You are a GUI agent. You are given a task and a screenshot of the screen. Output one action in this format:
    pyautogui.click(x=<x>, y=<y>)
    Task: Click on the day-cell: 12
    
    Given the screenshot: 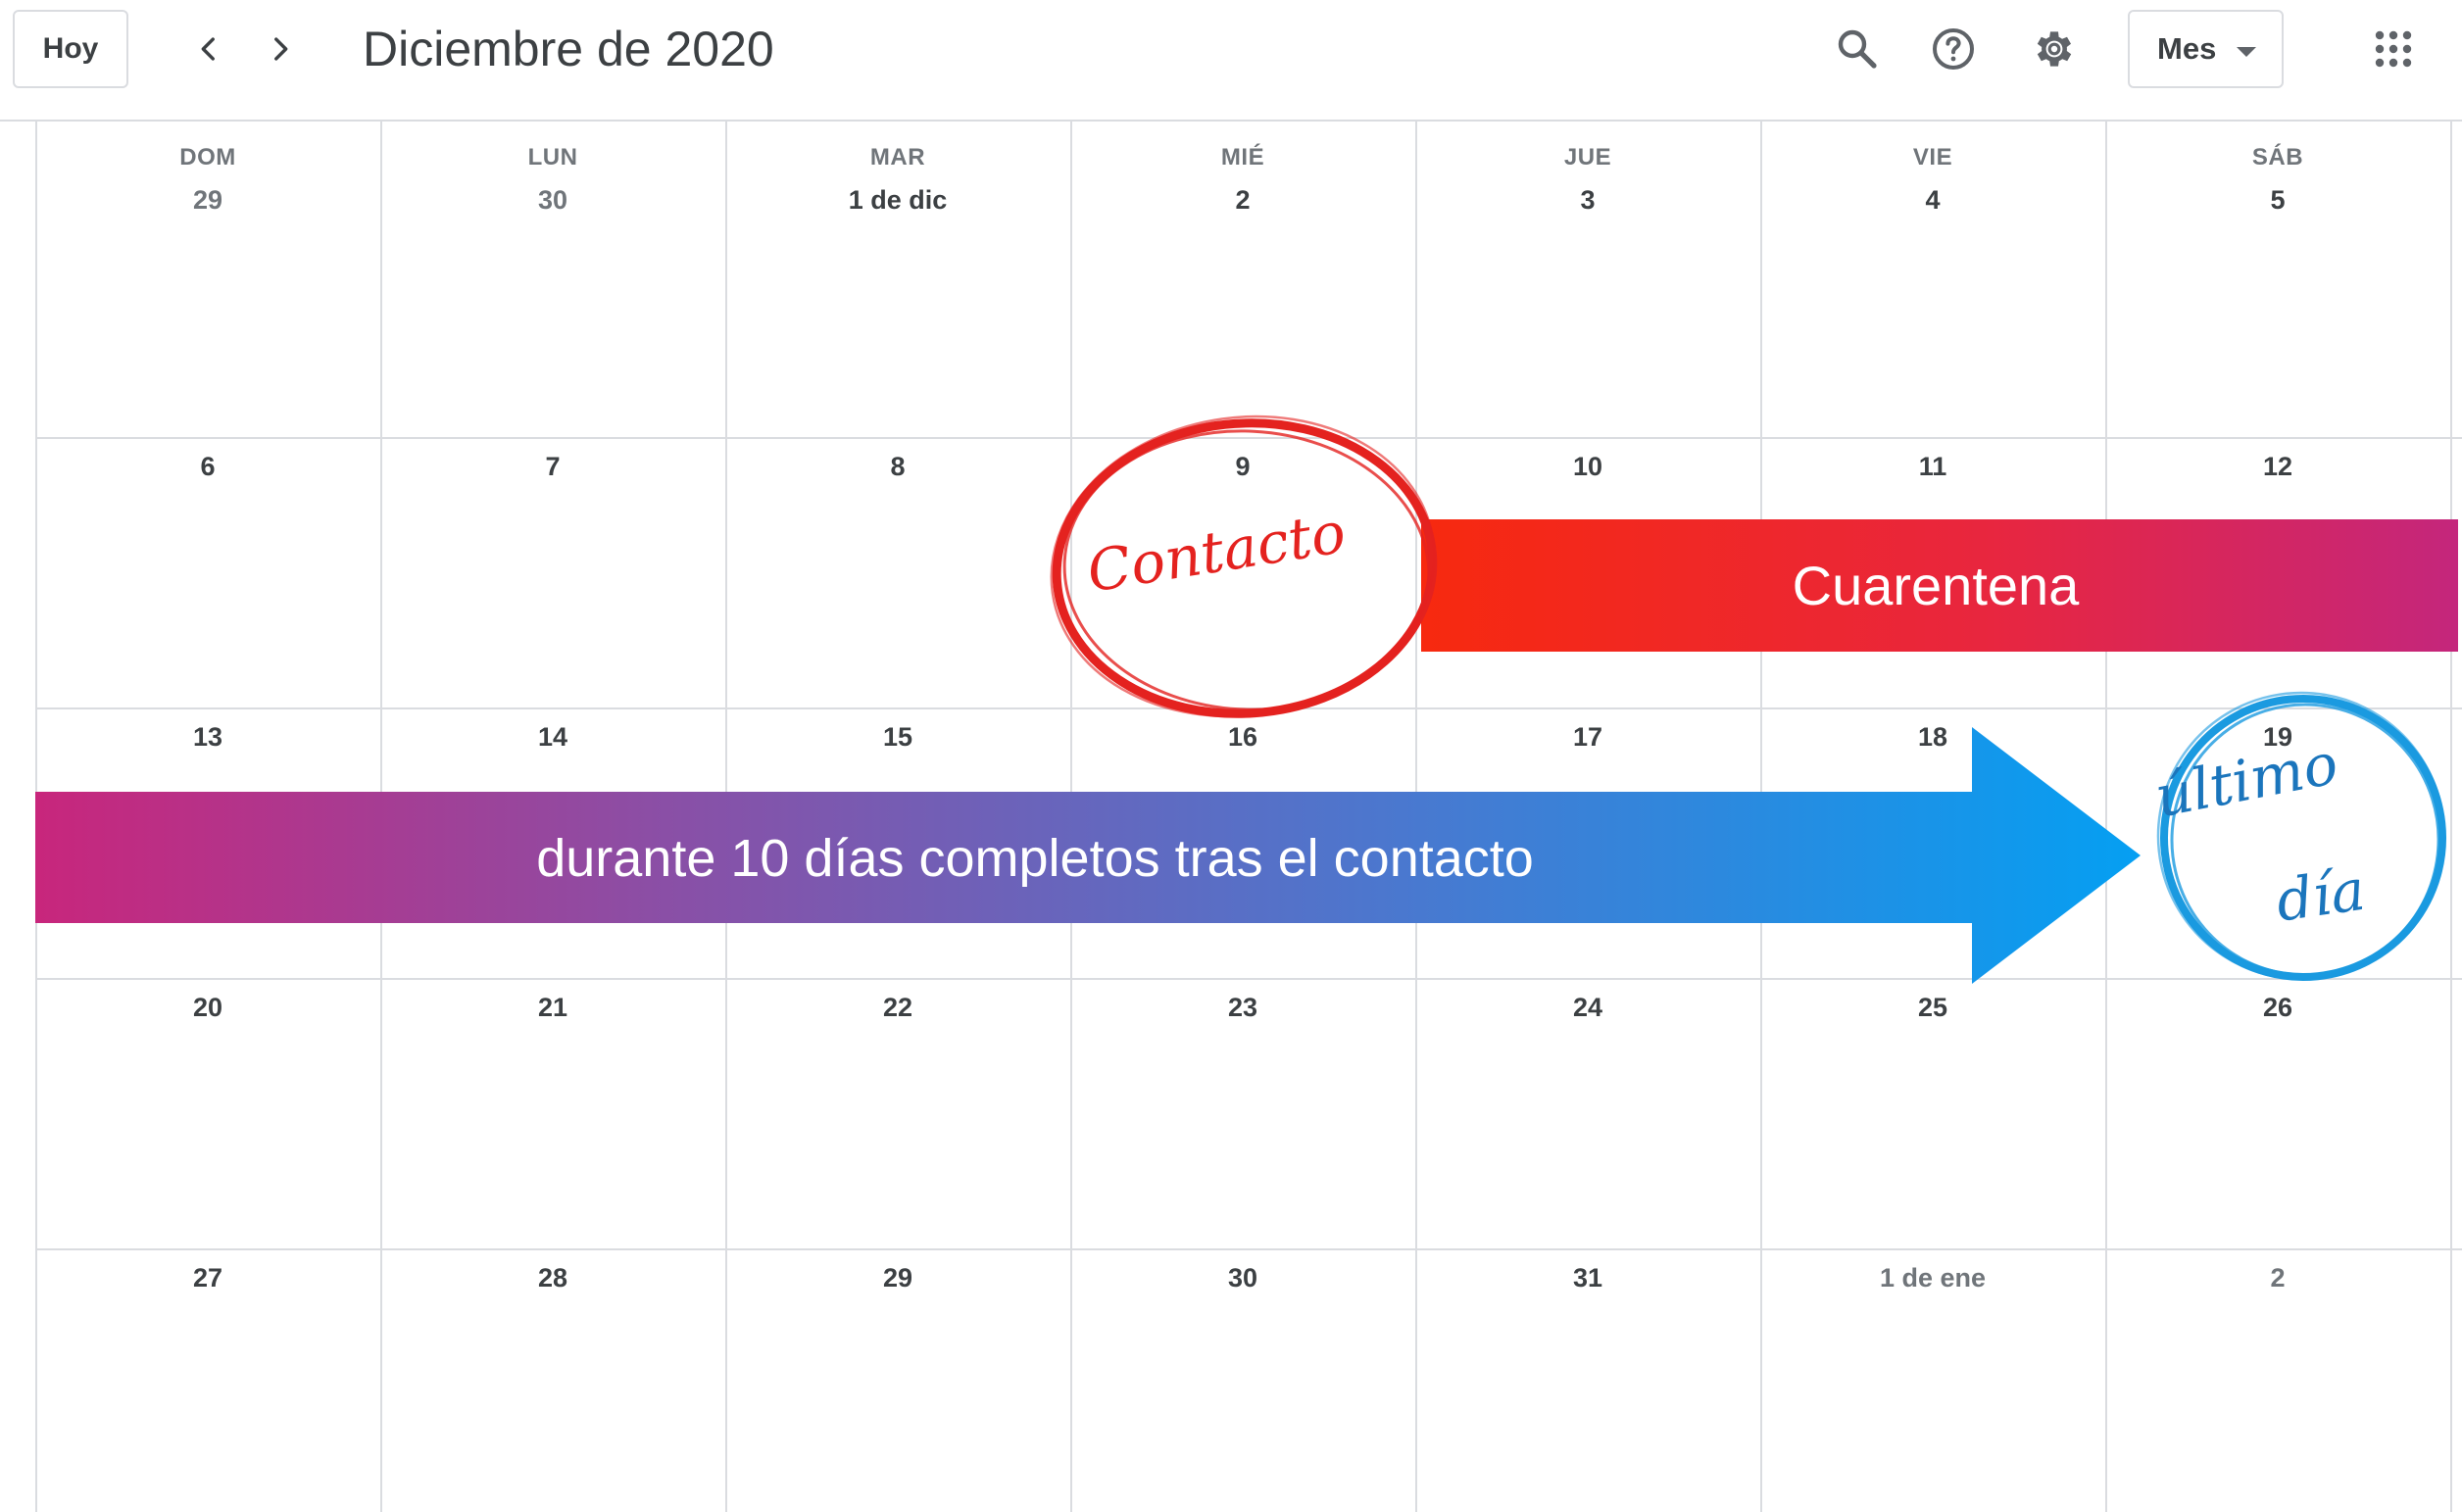 What is the action you would take?
    pyautogui.click(x=2278, y=572)
    